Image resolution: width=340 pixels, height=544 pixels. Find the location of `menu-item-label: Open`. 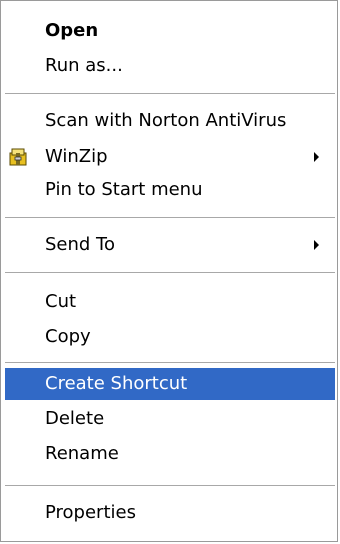

menu-item-label: Open is located at coordinates (72, 30).